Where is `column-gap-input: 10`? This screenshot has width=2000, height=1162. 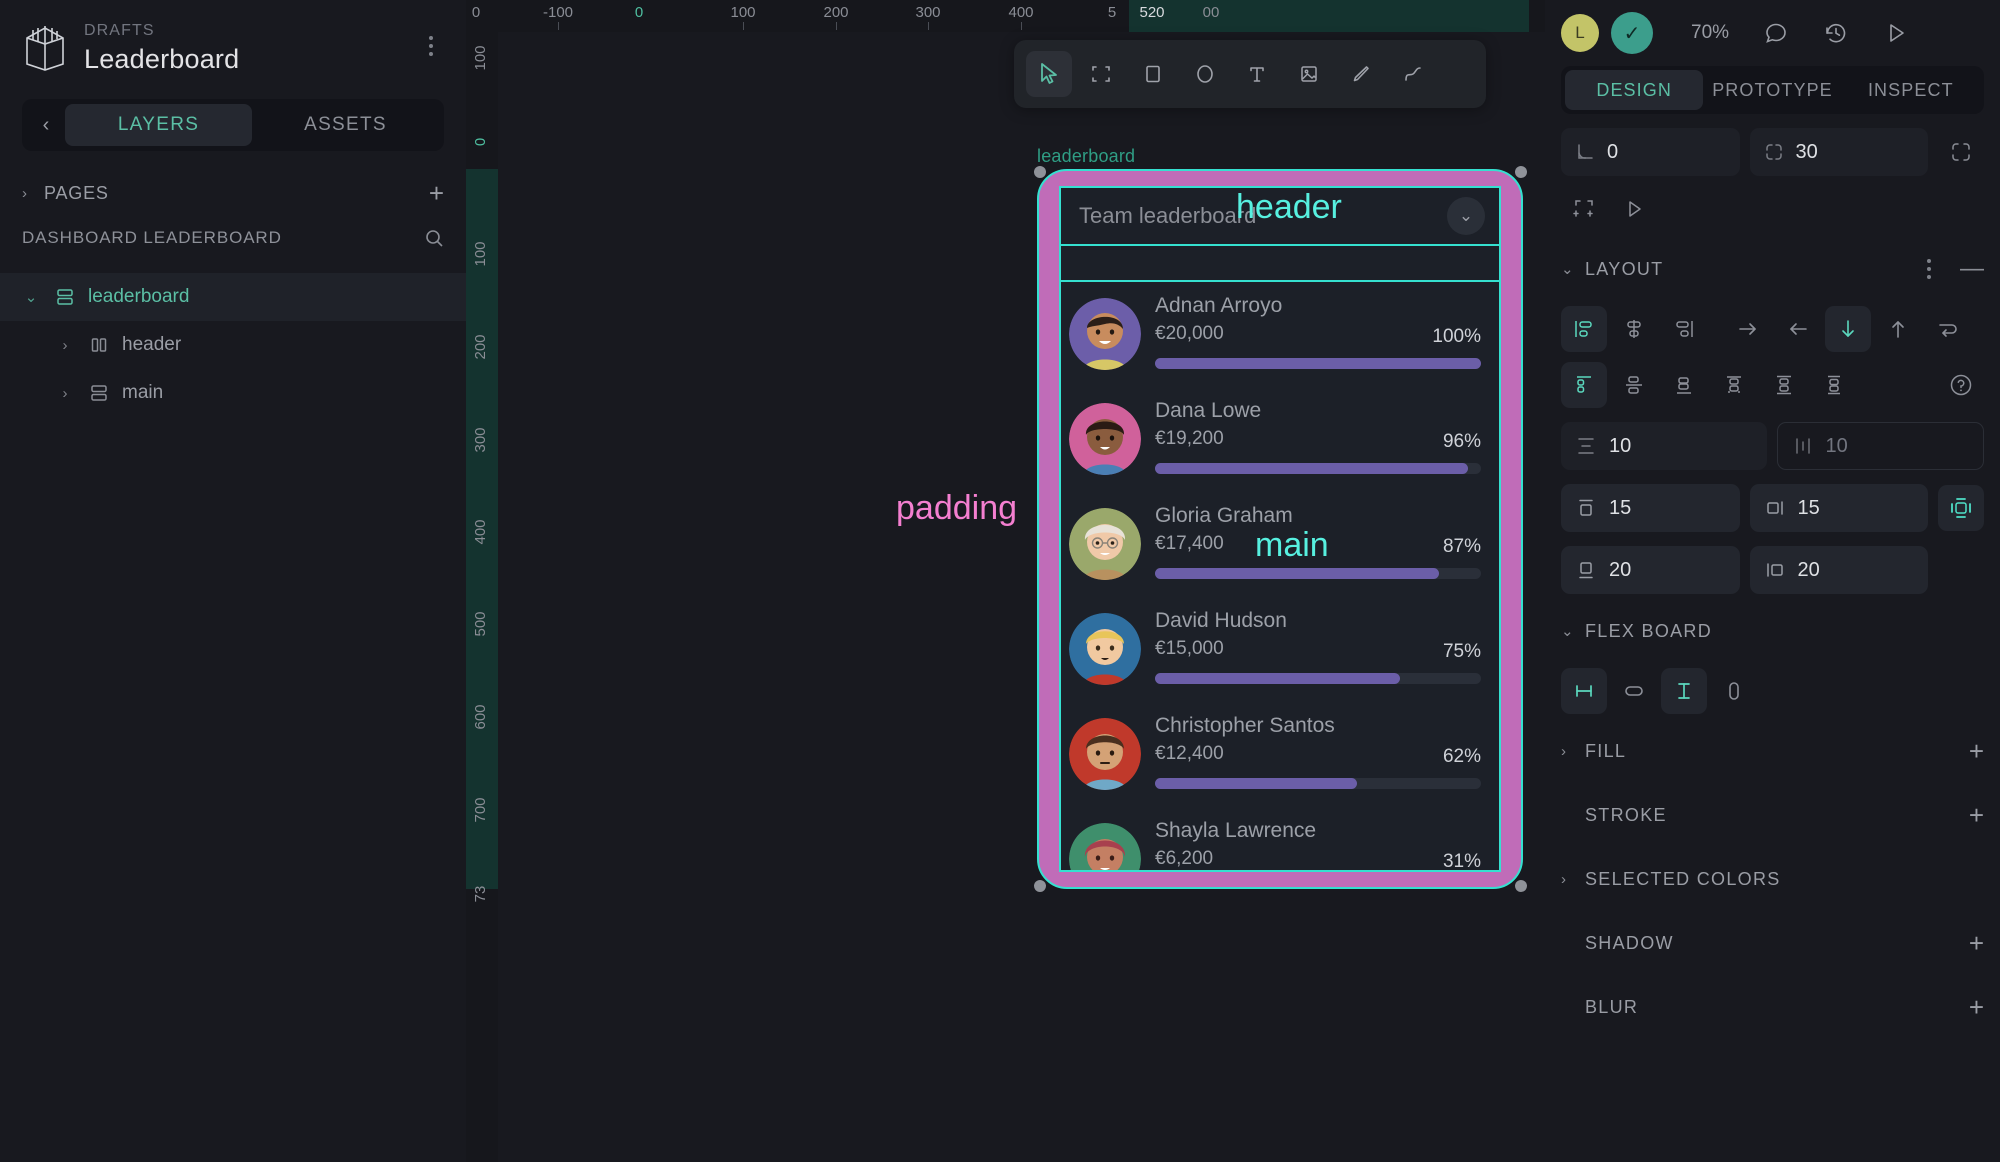
column-gap-input: 10 is located at coordinates (1880, 446).